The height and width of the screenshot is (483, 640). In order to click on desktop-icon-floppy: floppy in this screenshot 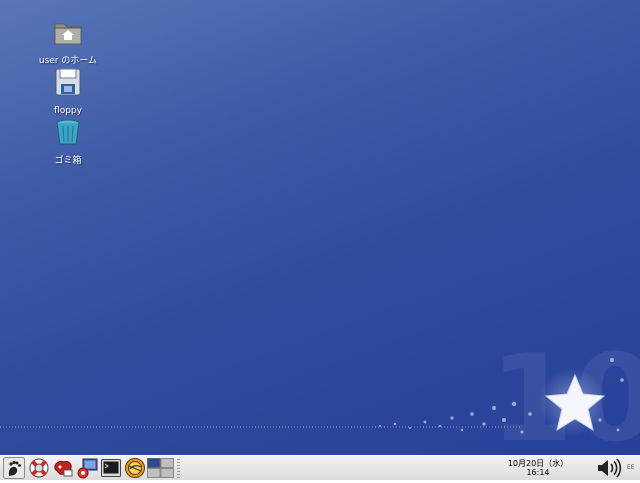, I will do `click(68, 91)`.